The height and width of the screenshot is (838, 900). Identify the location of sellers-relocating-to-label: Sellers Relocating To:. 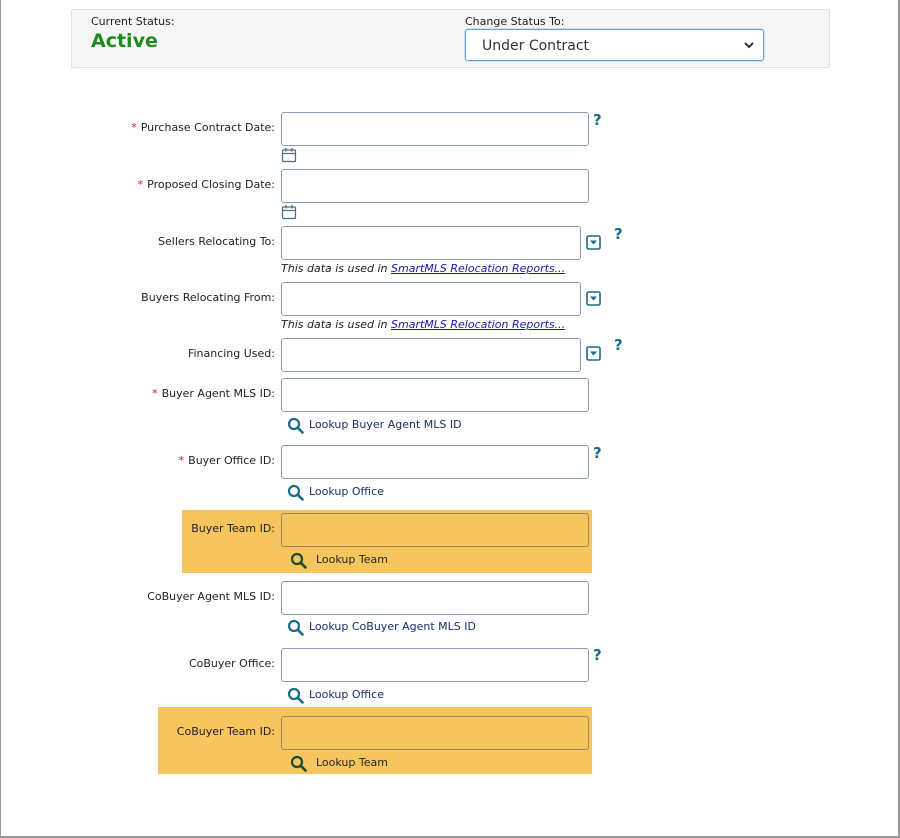
(216, 241).